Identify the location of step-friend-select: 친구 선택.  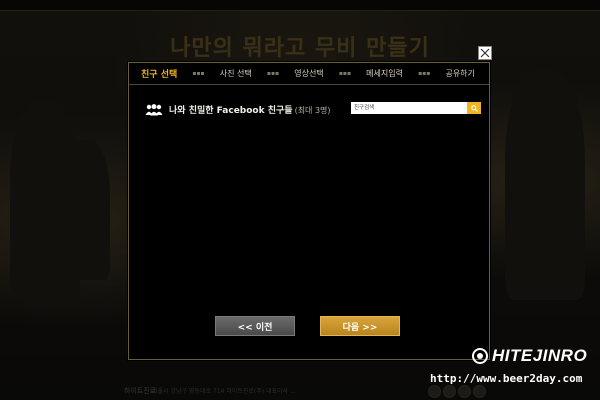
(159, 73).